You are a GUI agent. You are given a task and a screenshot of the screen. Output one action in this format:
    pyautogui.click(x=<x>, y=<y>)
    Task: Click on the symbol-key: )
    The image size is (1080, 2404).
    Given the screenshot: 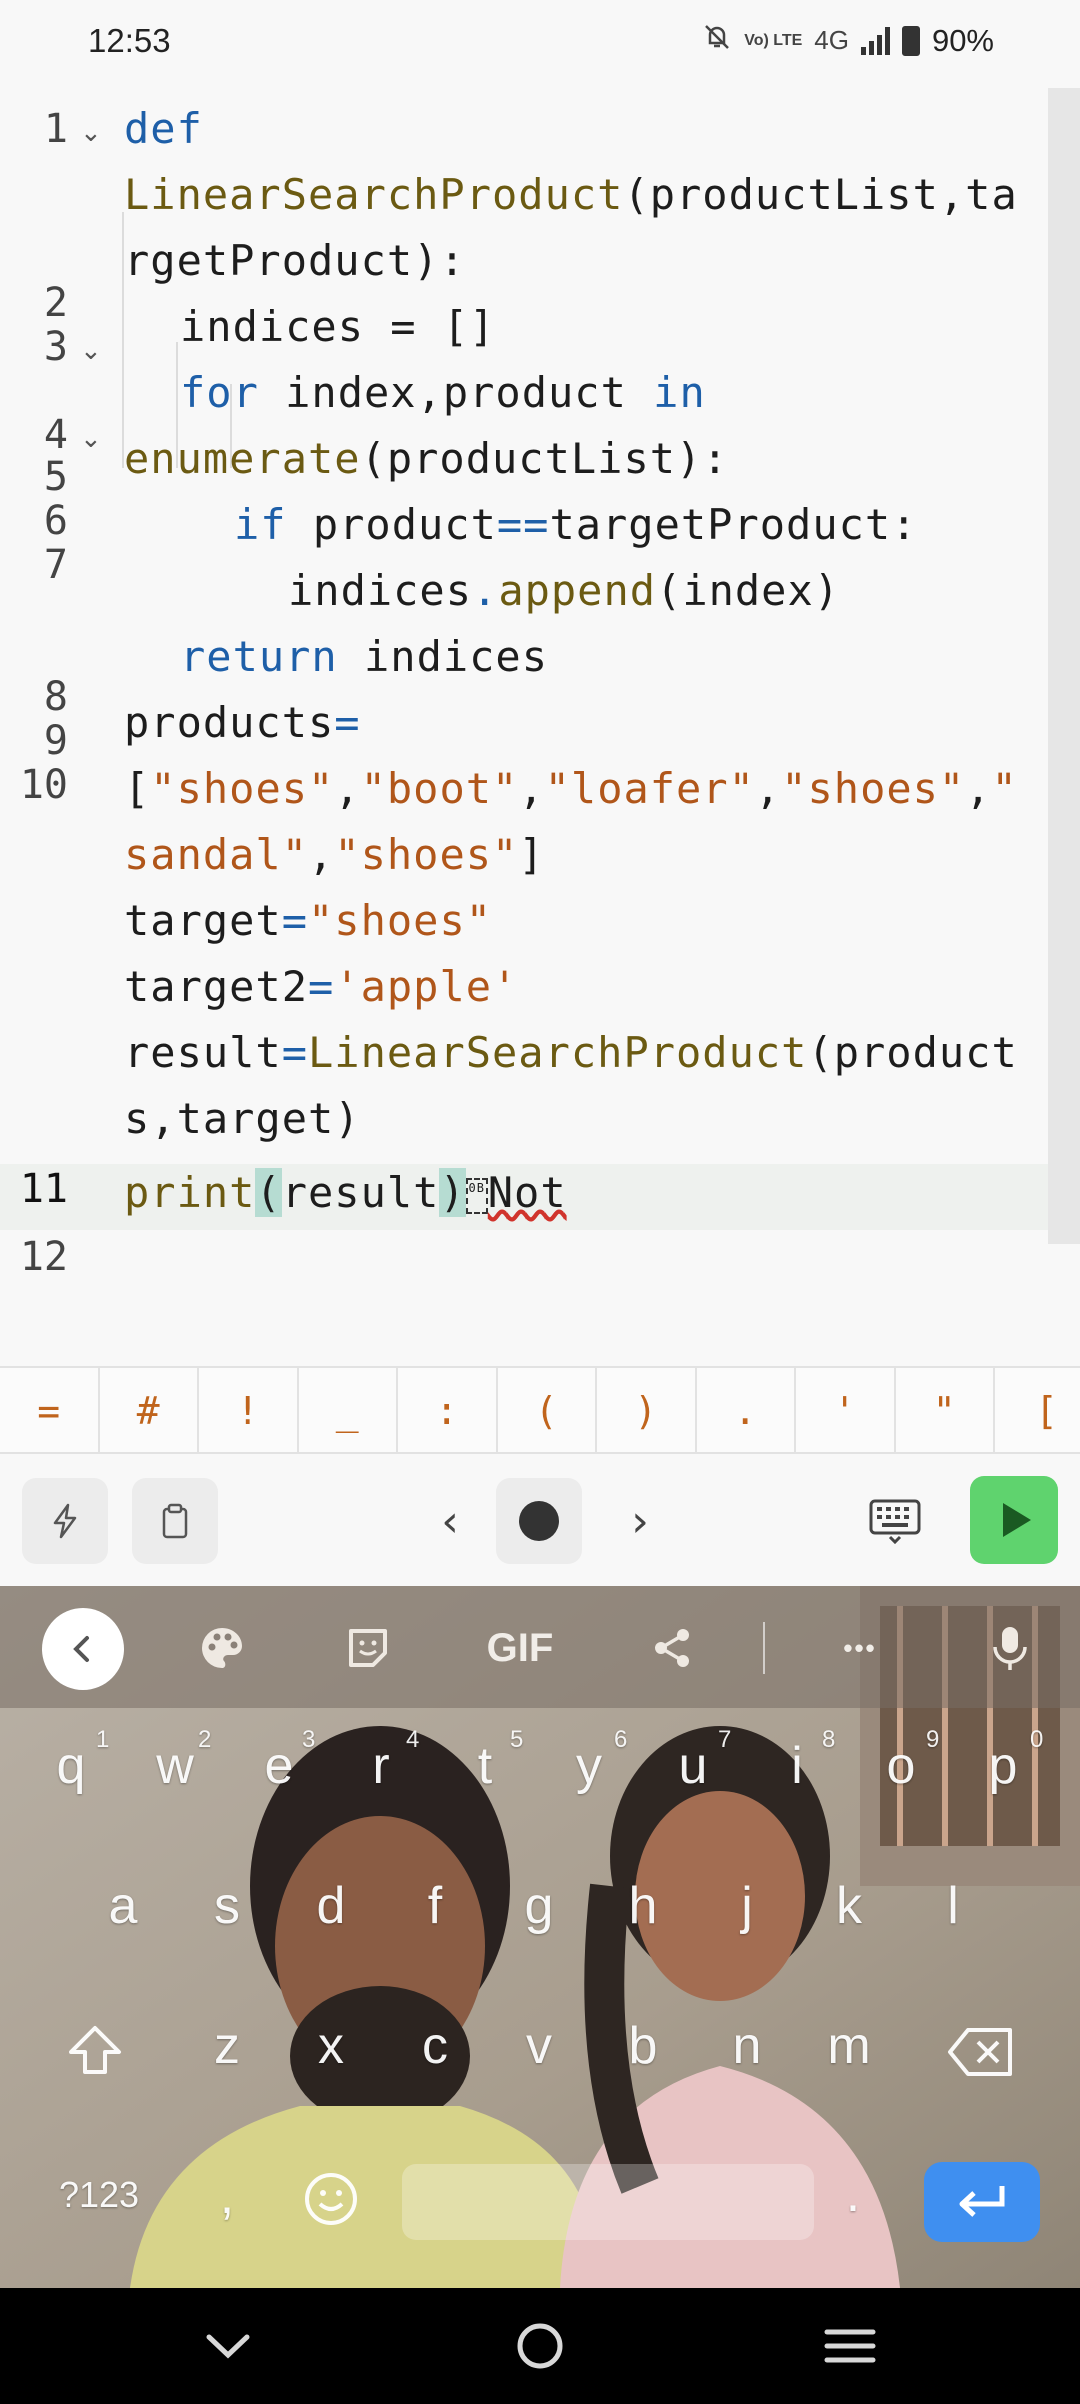 What is the action you would take?
    pyautogui.click(x=647, y=1411)
    